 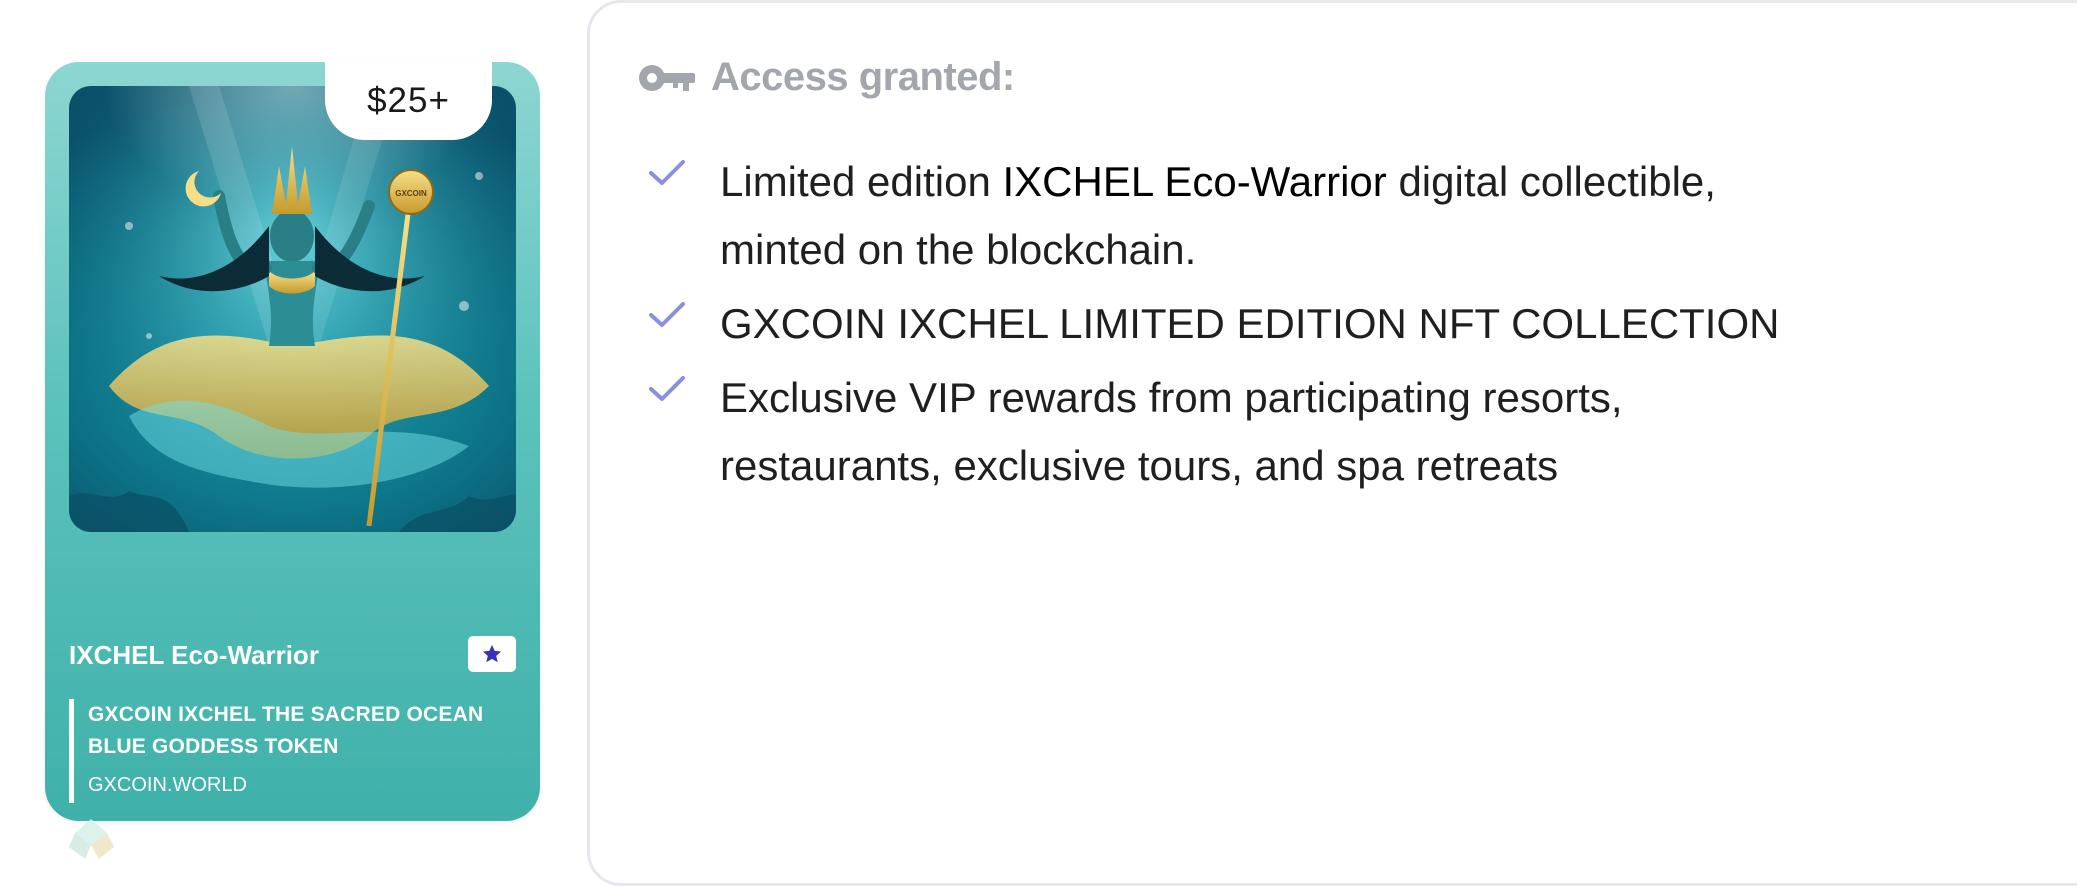 I want to click on badge-button, so click(x=492, y=654).